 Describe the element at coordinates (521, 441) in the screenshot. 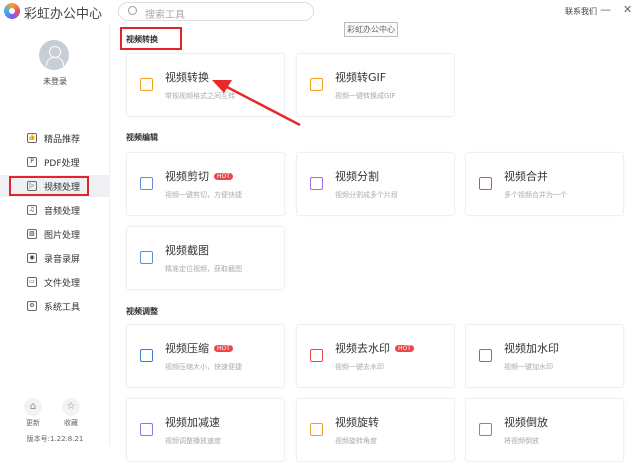

I see `tool-description: 将视频倒放` at that location.